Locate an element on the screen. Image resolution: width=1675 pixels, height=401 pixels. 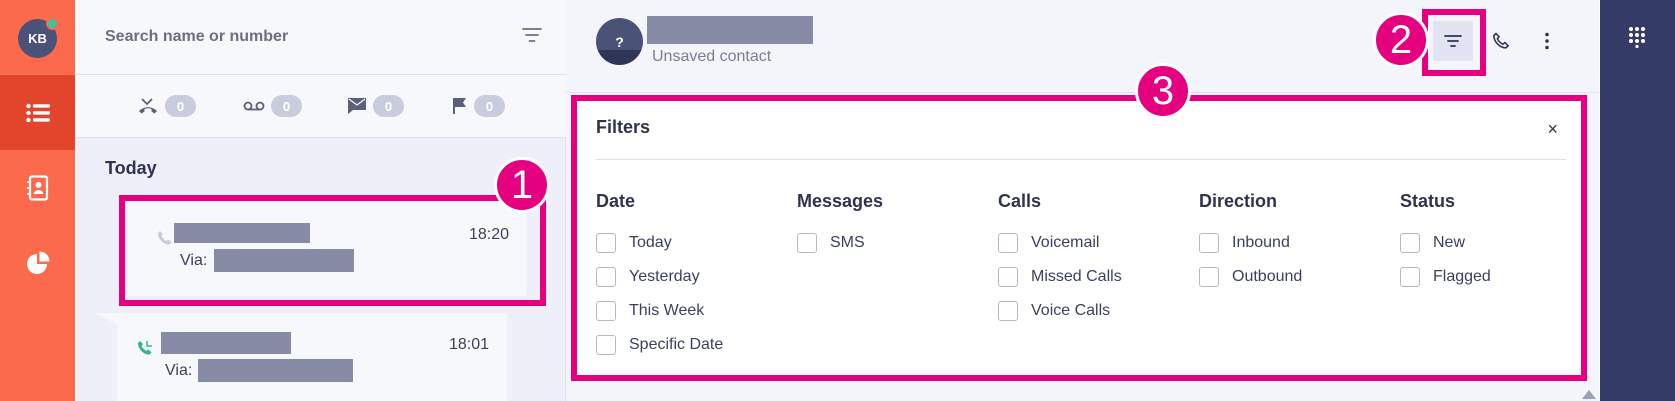
list-filter-button is located at coordinates (532, 37).